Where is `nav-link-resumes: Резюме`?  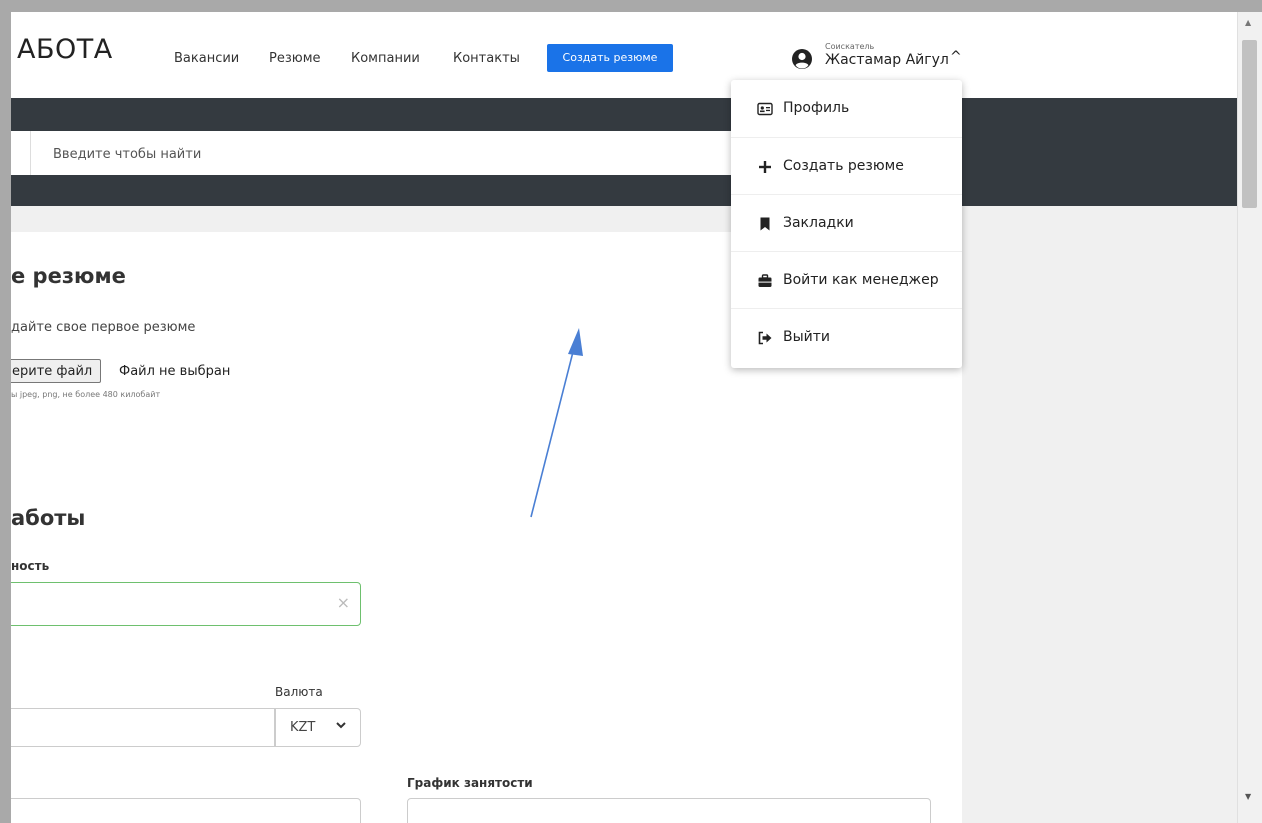
nav-link-resumes: Резюме is located at coordinates (295, 58).